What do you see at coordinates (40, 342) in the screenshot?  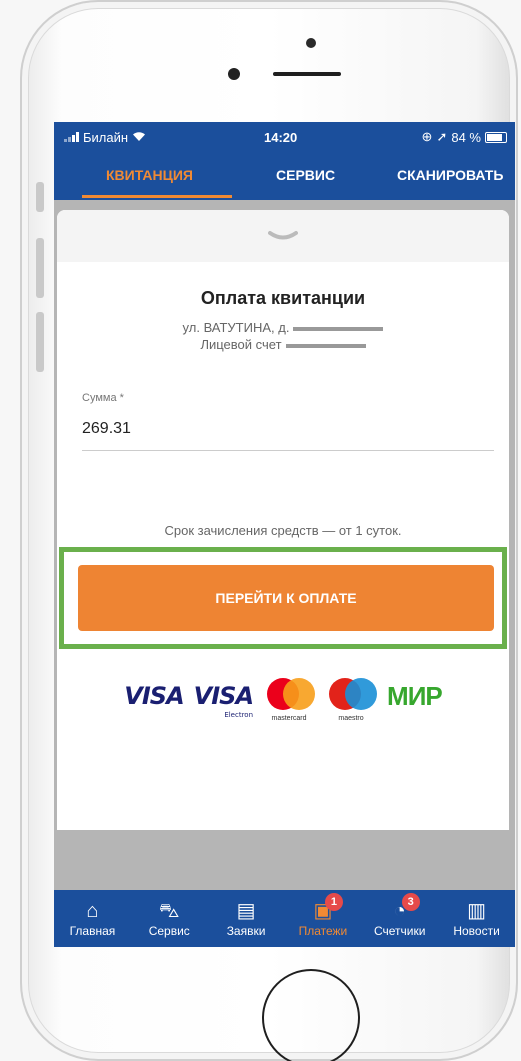 I see `volume-down-button` at bounding box center [40, 342].